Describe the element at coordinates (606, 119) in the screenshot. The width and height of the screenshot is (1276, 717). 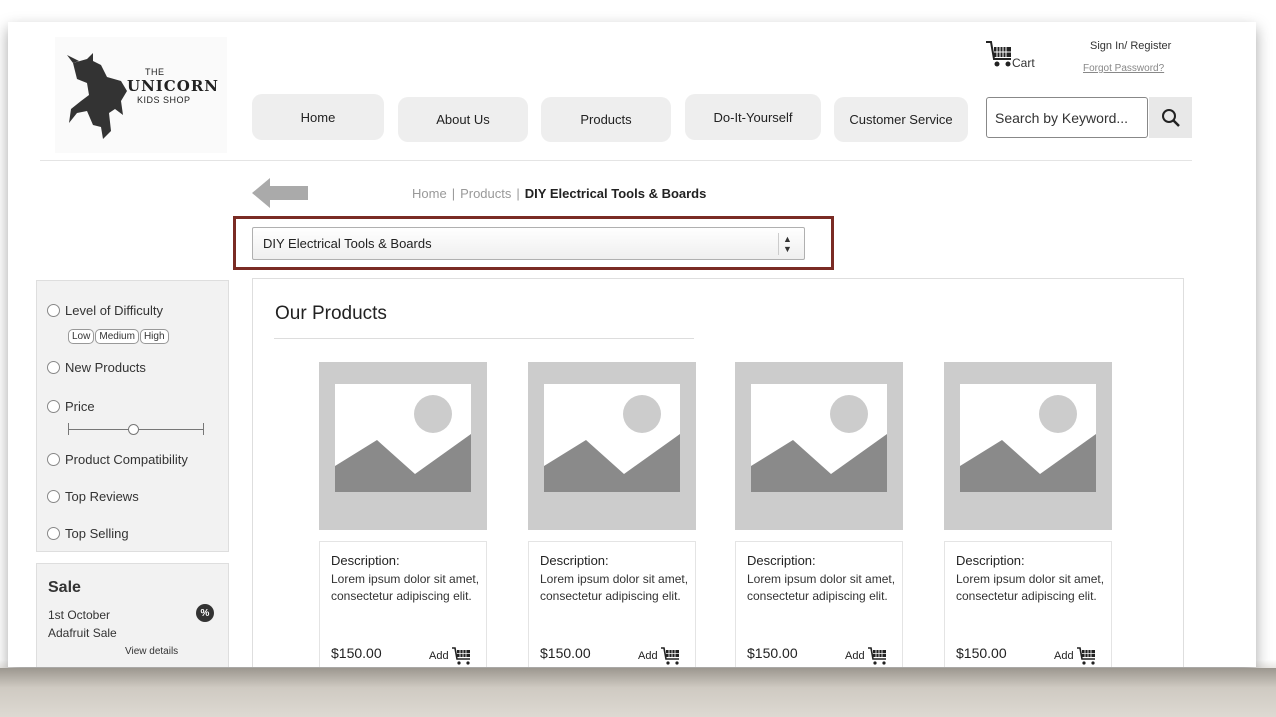
I see `nav-products-button: Products` at that location.